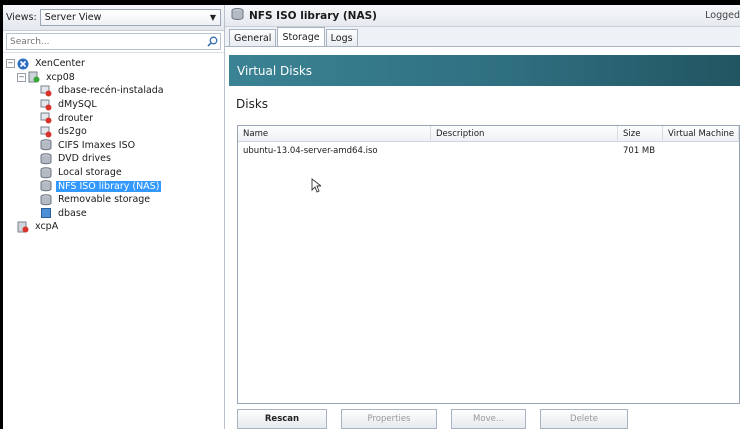  What do you see at coordinates (524, 133) in the screenshot?
I see `column-header-description: Description` at bounding box center [524, 133].